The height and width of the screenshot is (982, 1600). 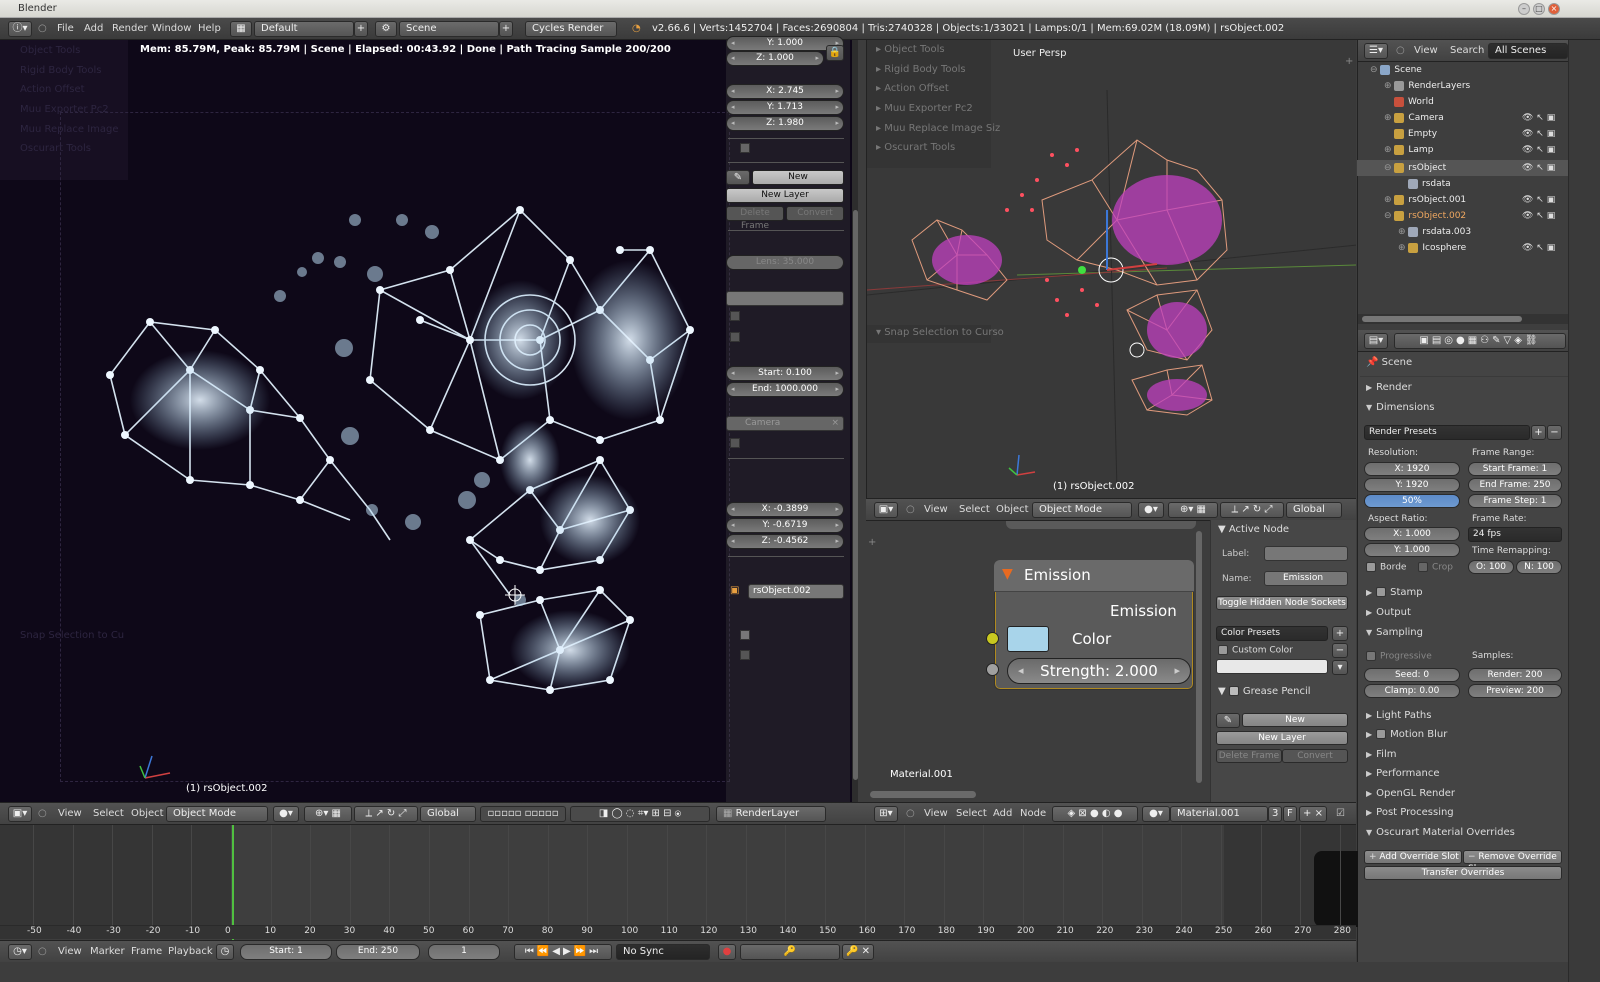 What do you see at coordinates (1410, 812) in the screenshot?
I see `post-processing-panel-header: ▶ Post Processing` at bounding box center [1410, 812].